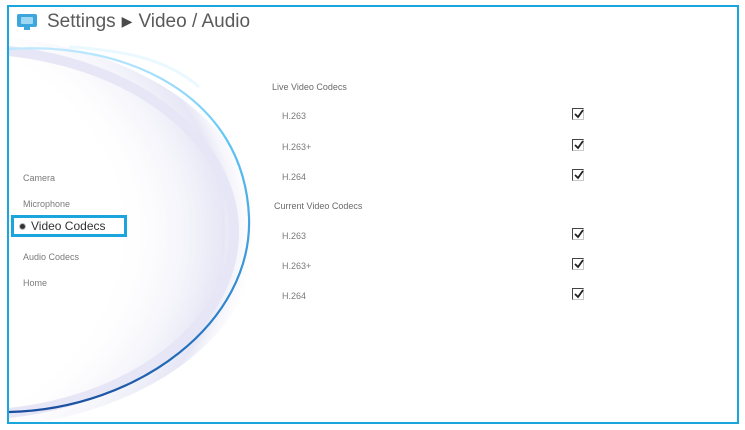  I want to click on live-codec-row-h263plus: H.263+, so click(442, 147).